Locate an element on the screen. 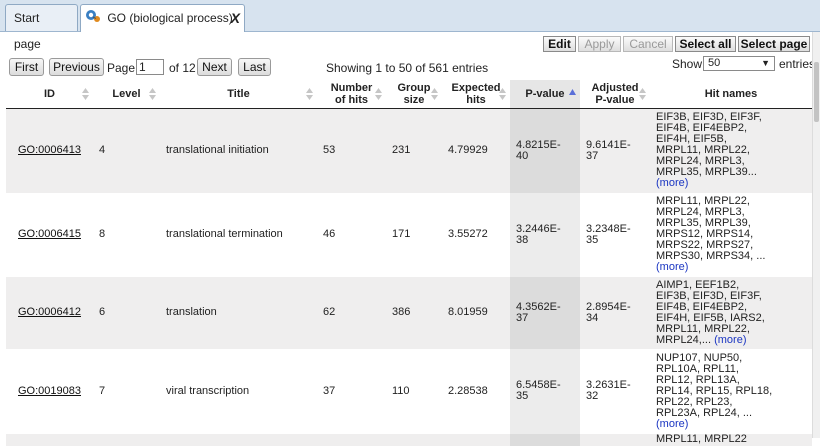 The width and height of the screenshot is (820, 446). go-term-link: GO:0006413 is located at coordinates (49, 150).